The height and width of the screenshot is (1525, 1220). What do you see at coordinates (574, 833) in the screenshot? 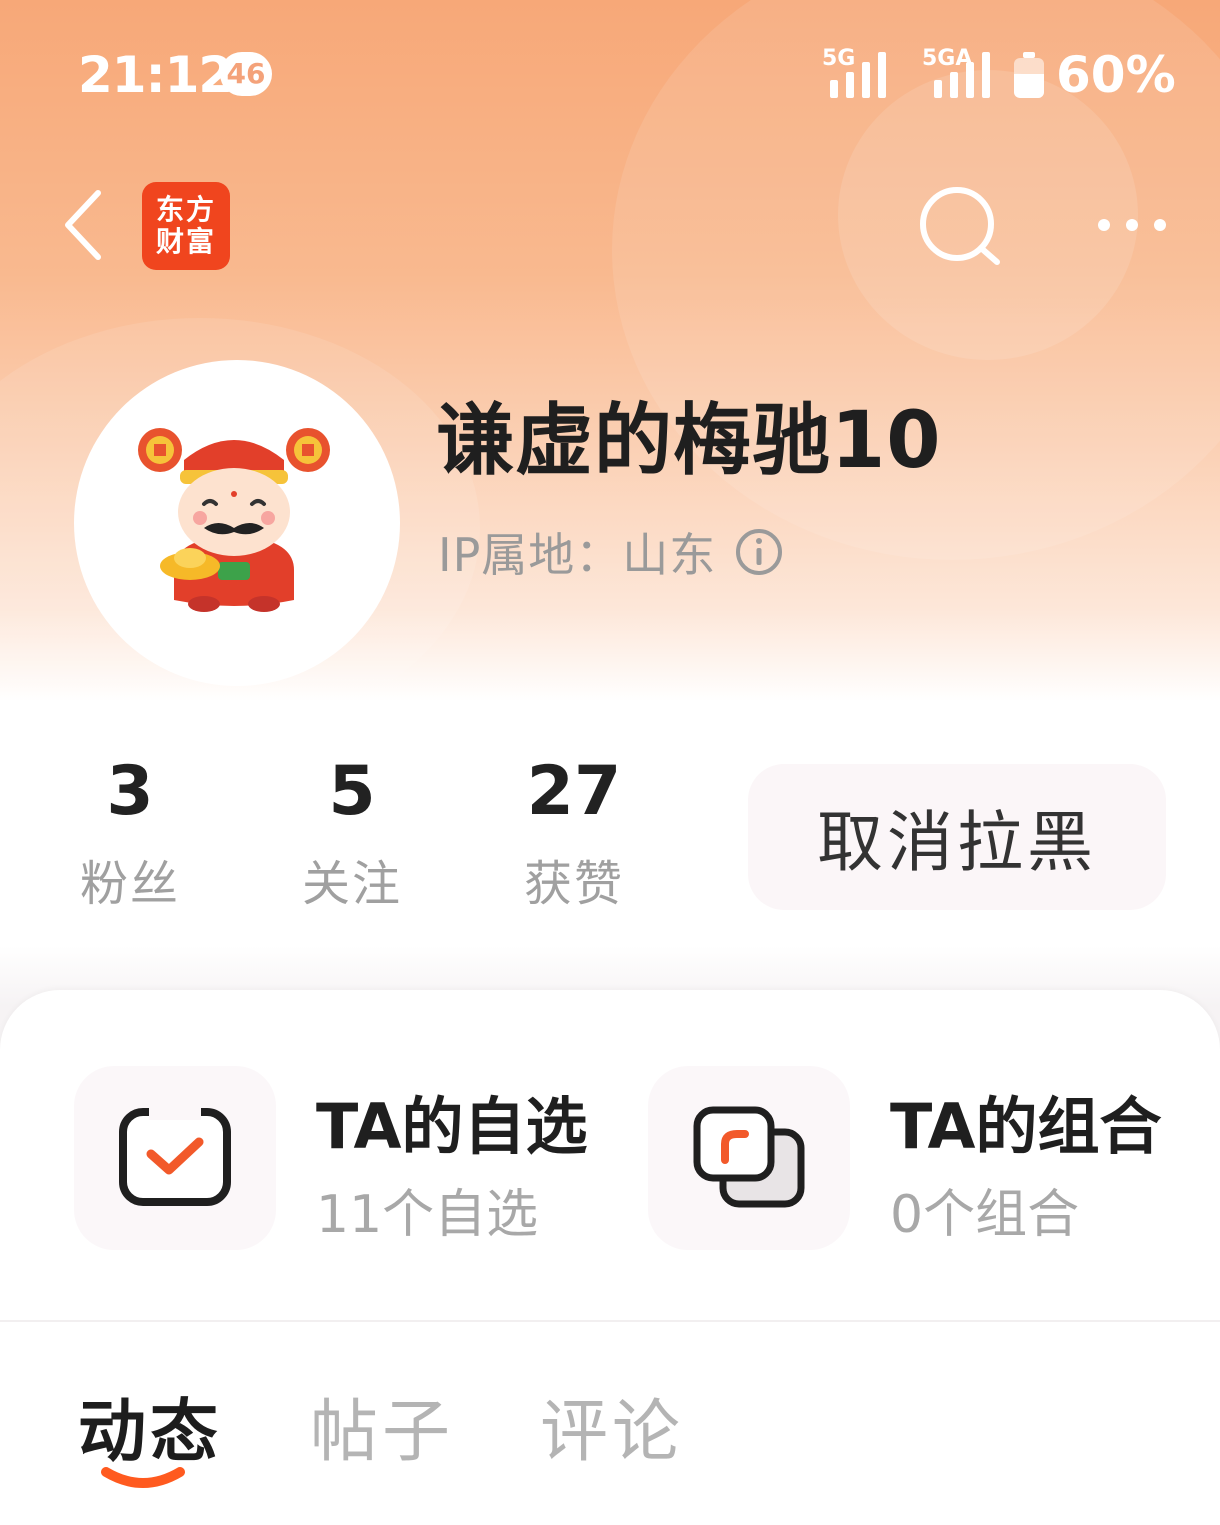
I see `stat-likes: 27 获赞` at bounding box center [574, 833].